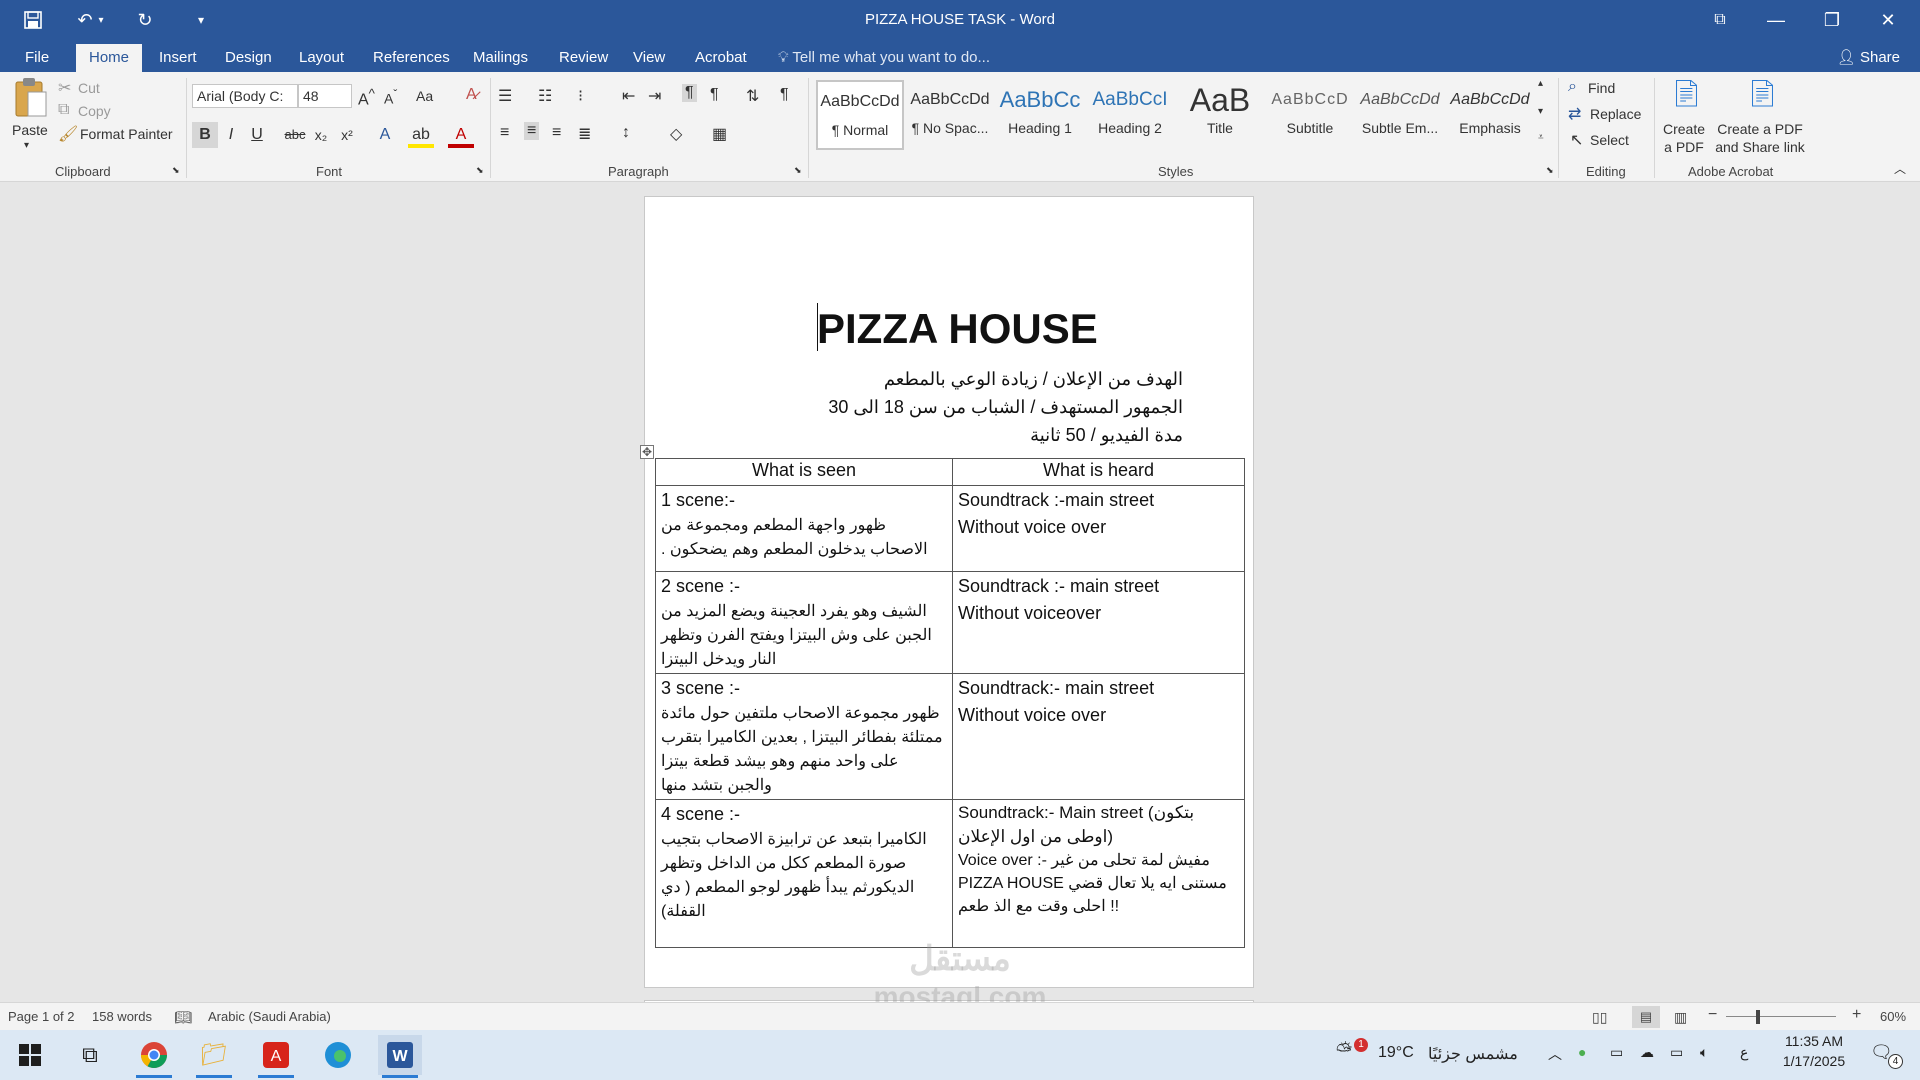 This screenshot has width=1920, height=1080. I want to click on font-size-box: 48, so click(325, 96).